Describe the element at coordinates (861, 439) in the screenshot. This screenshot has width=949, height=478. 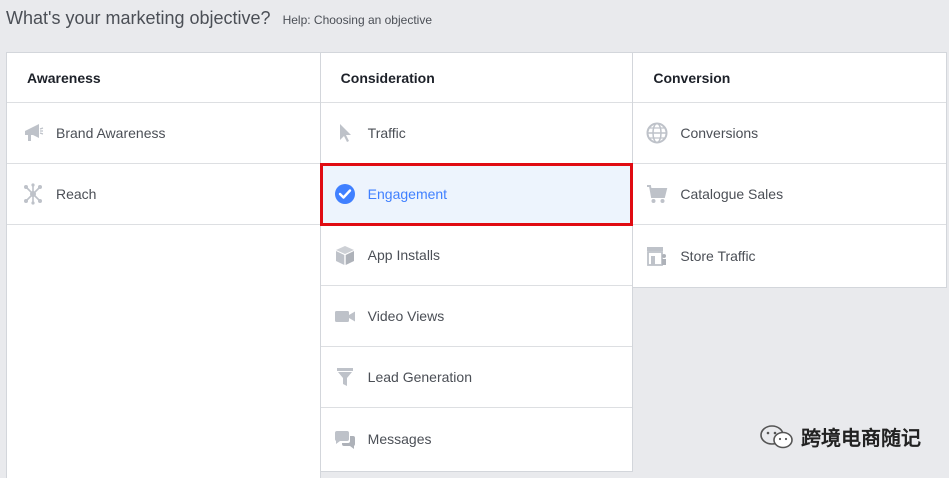
I see `watermark-text: 跨境电商随记` at that location.